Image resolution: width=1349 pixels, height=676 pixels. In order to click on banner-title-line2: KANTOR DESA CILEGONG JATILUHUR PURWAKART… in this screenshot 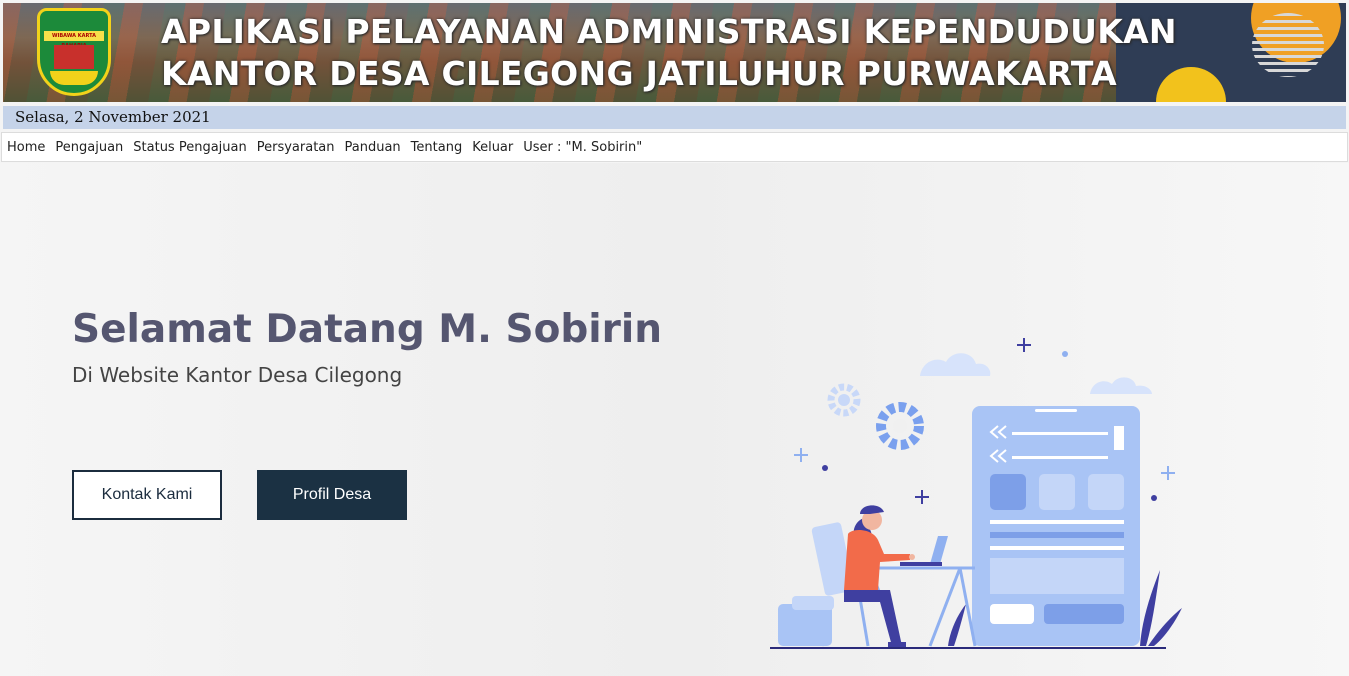, I will do `click(639, 73)`.